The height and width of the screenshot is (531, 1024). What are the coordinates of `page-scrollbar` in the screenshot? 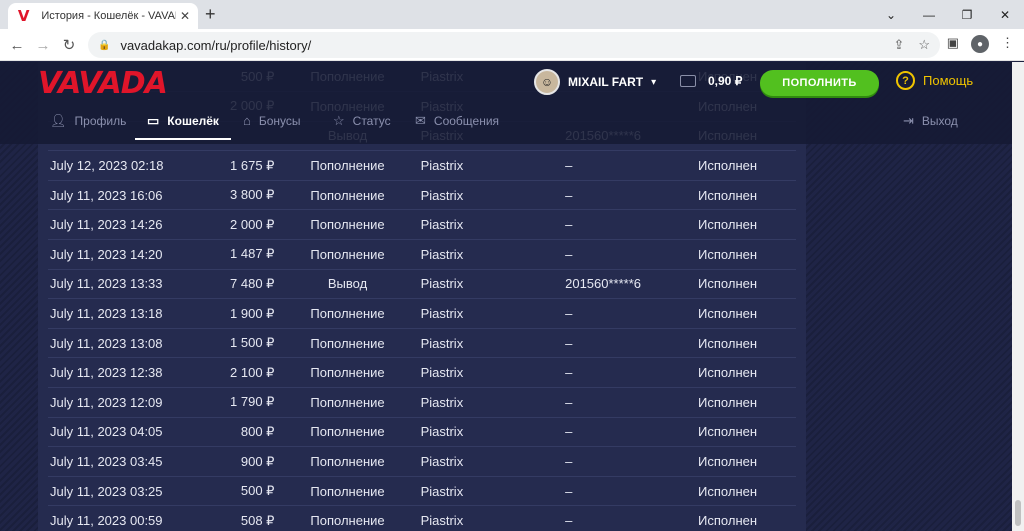 It's located at (1018, 296).